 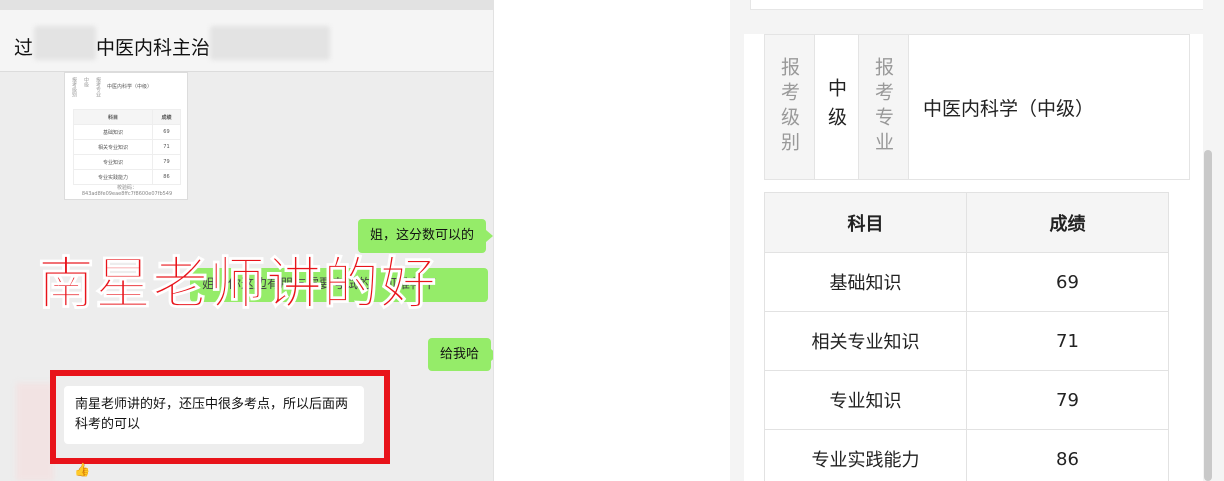 I want to click on label-exam-level: 报考级别, so click(x=790, y=107).